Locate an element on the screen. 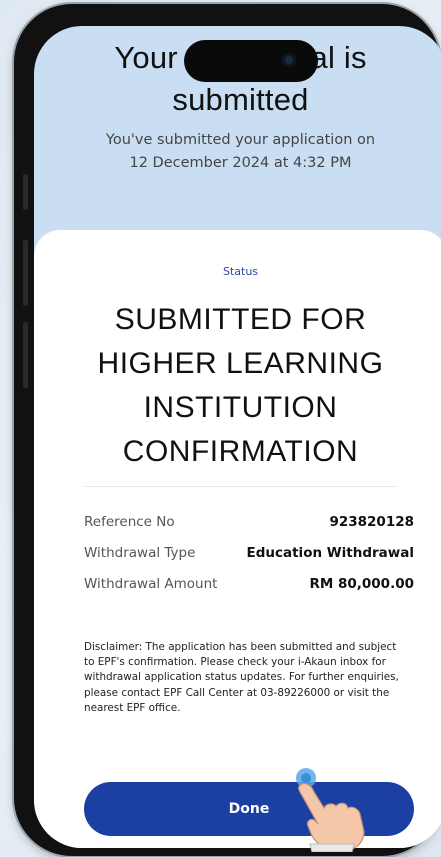 The image size is (441, 857). status-label: Status is located at coordinates (240, 271).